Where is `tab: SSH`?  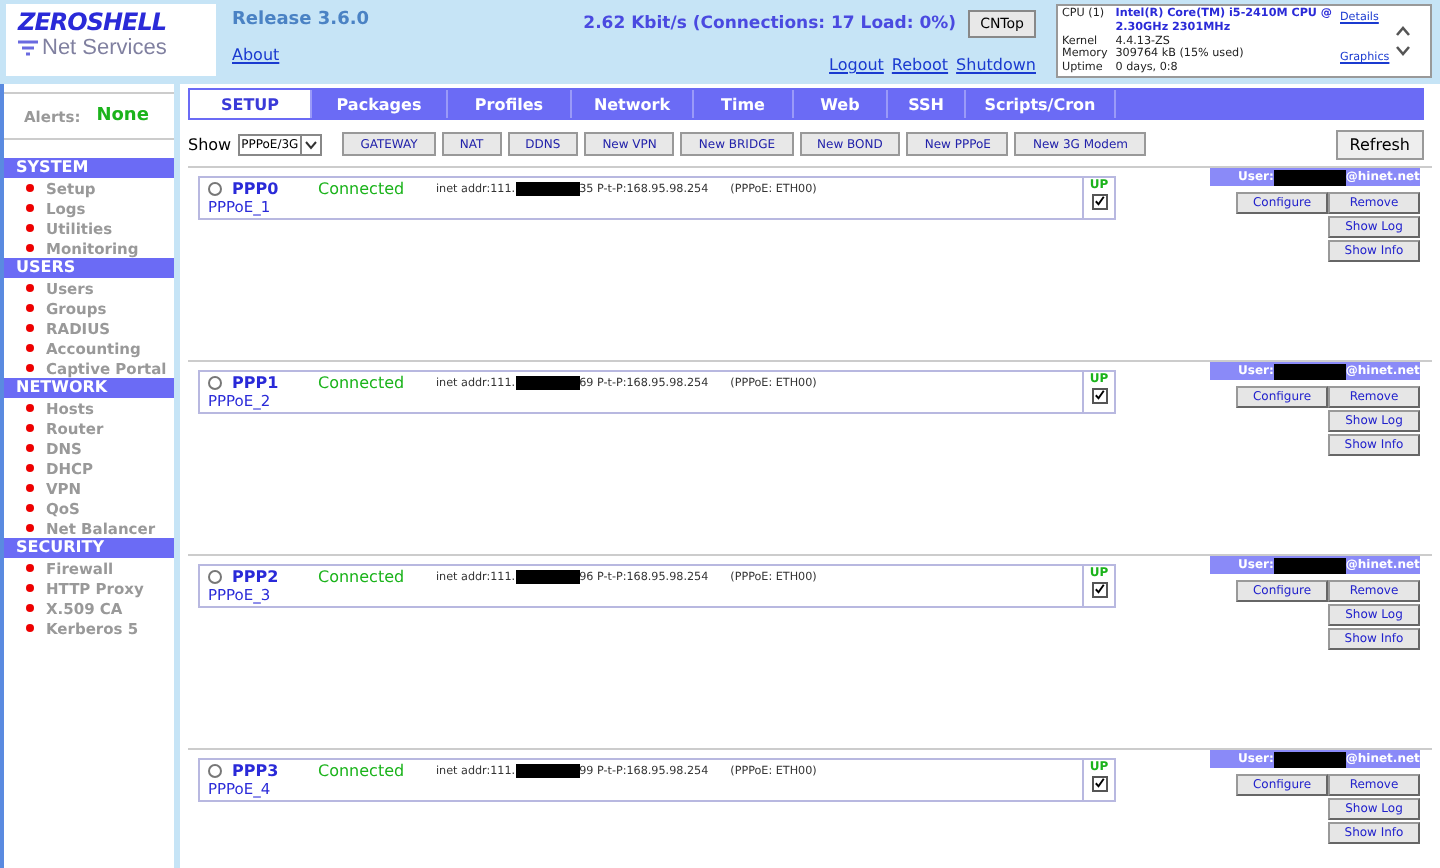 tab: SSH is located at coordinates (927, 104).